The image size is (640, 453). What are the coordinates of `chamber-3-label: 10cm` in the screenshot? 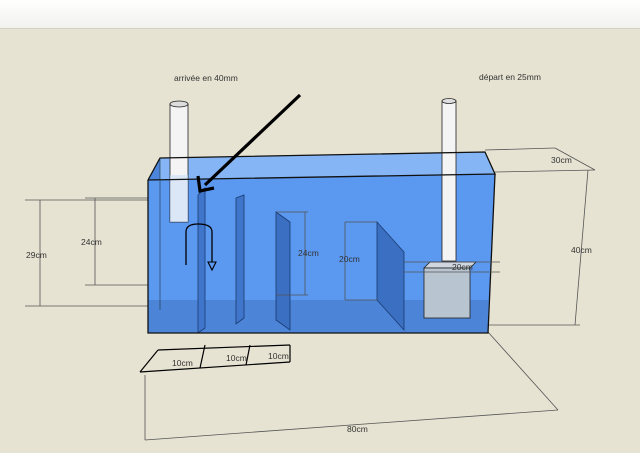 It's located at (278, 356).